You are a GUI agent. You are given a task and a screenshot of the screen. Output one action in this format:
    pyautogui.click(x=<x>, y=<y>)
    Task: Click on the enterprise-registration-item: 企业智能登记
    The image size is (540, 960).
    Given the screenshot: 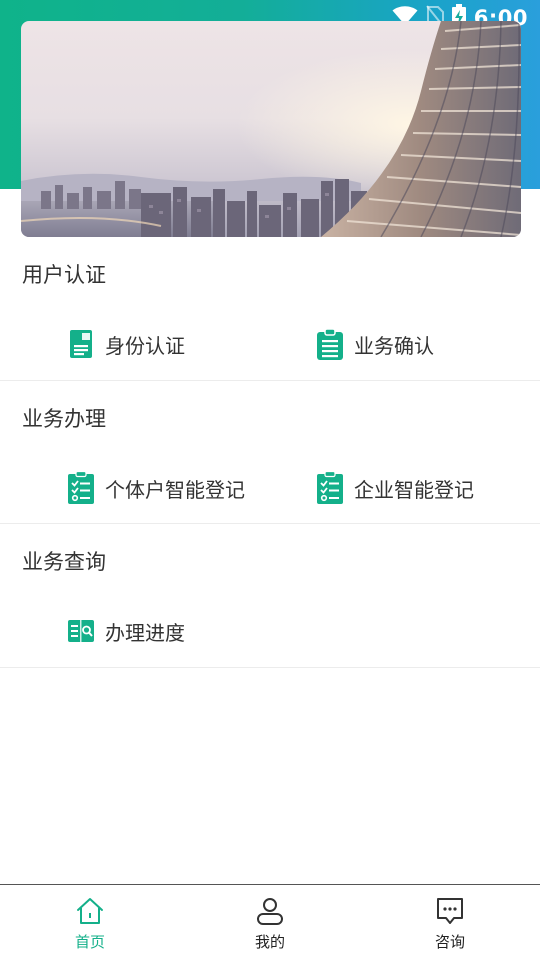 What is the action you would take?
    pyautogui.click(x=395, y=488)
    